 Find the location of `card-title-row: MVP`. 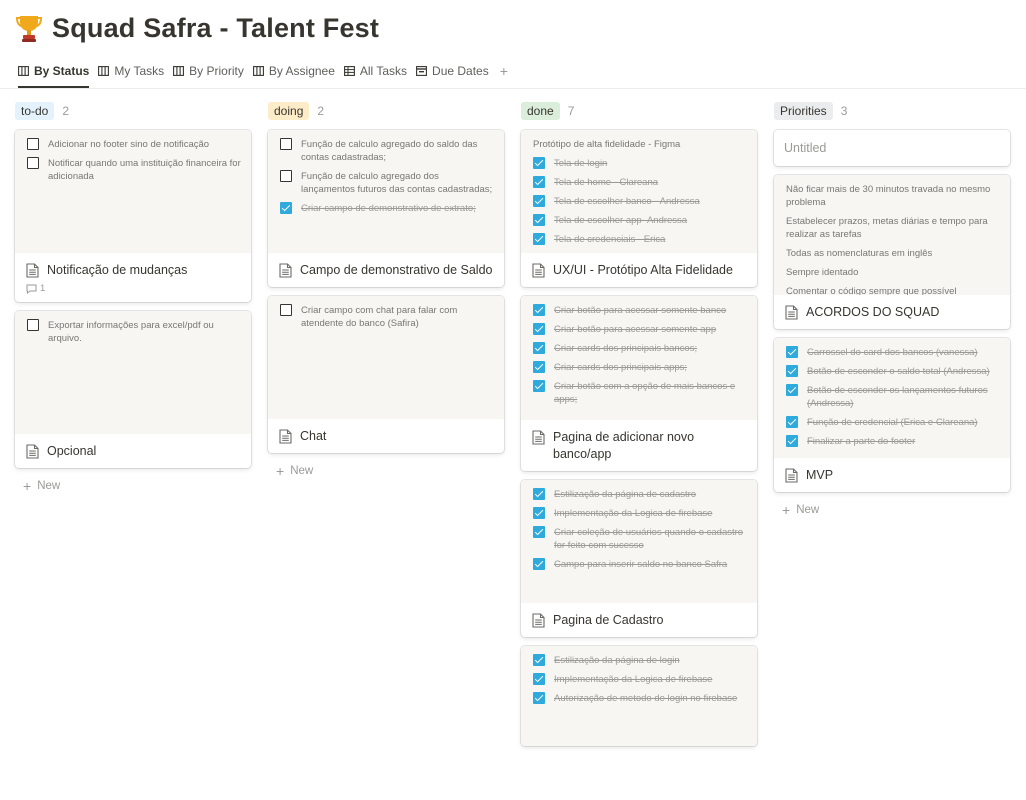

card-title-row: MVP is located at coordinates (892, 475).